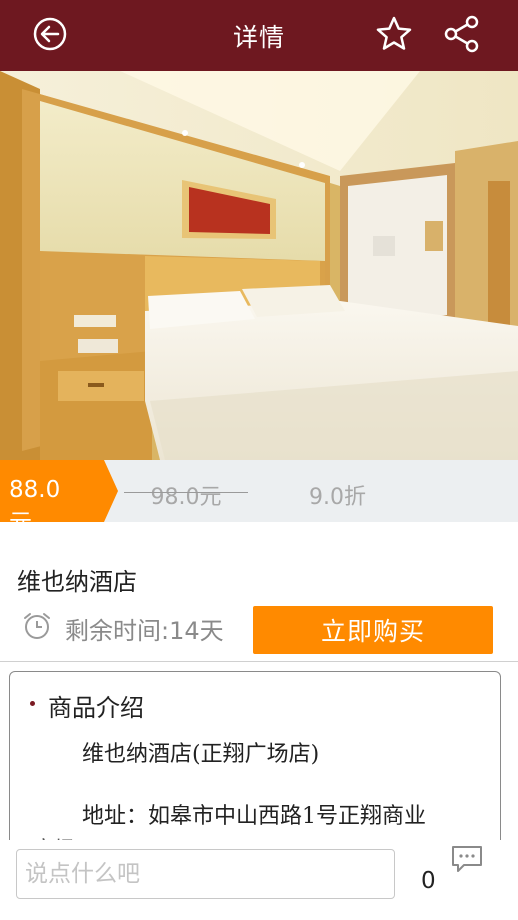 This screenshot has width=518, height=920. What do you see at coordinates (96, 708) in the screenshot?
I see `section-title: 商品介绍` at bounding box center [96, 708].